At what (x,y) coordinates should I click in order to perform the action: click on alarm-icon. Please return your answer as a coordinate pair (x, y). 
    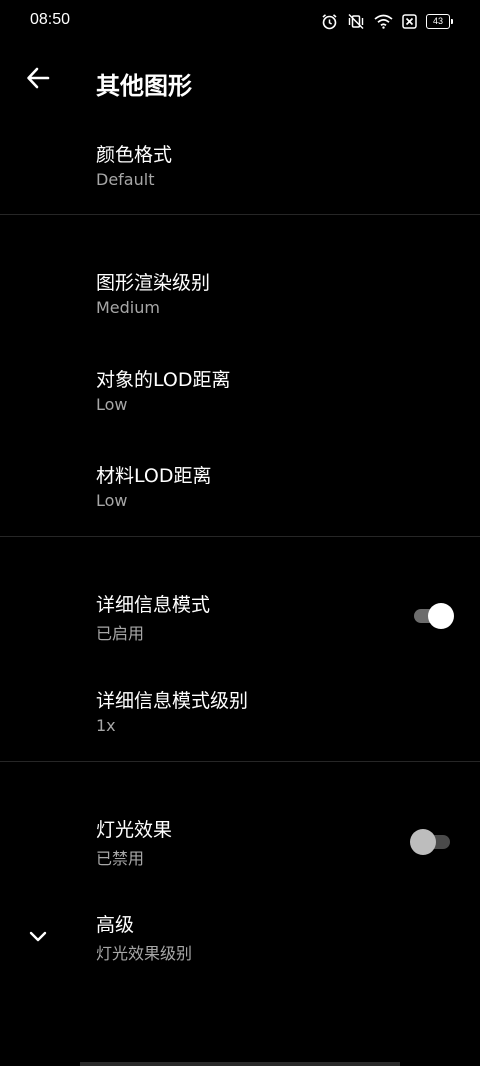
    Looking at the image, I should click on (329, 21).